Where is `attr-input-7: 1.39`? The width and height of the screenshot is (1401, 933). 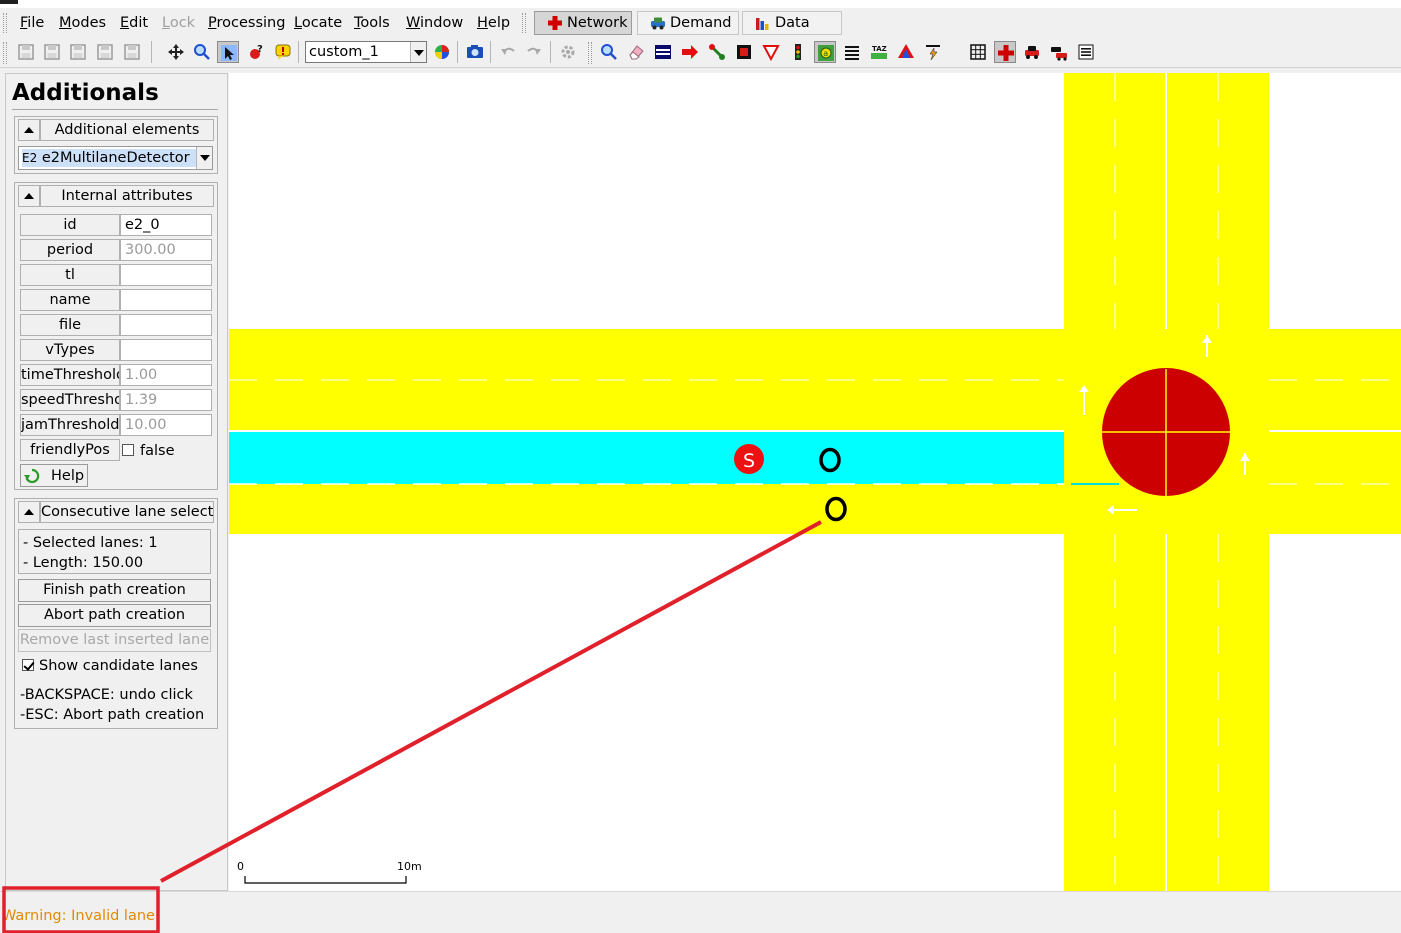
attr-input-7: 1.39 is located at coordinates (166, 400).